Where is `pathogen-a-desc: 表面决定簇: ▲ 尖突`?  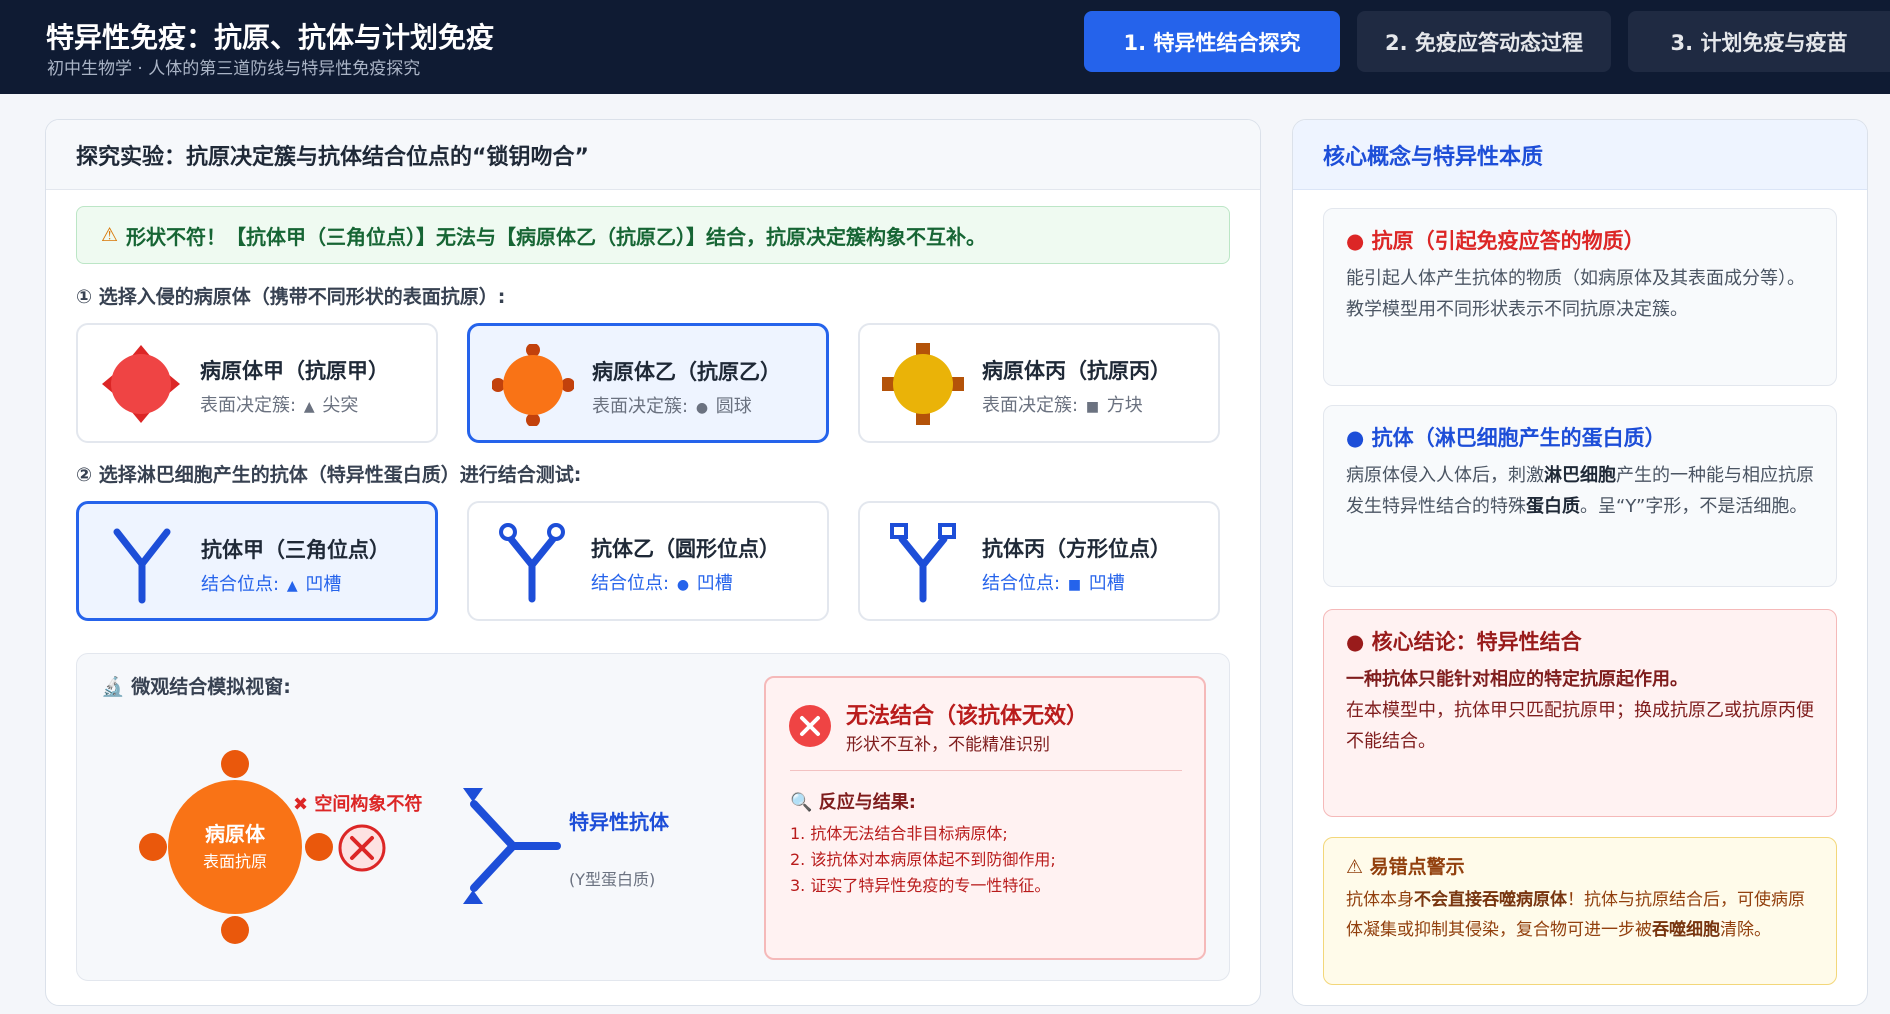 pathogen-a-desc: 表面决定簇: ▲ 尖突 is located at coordinates (279, 405).